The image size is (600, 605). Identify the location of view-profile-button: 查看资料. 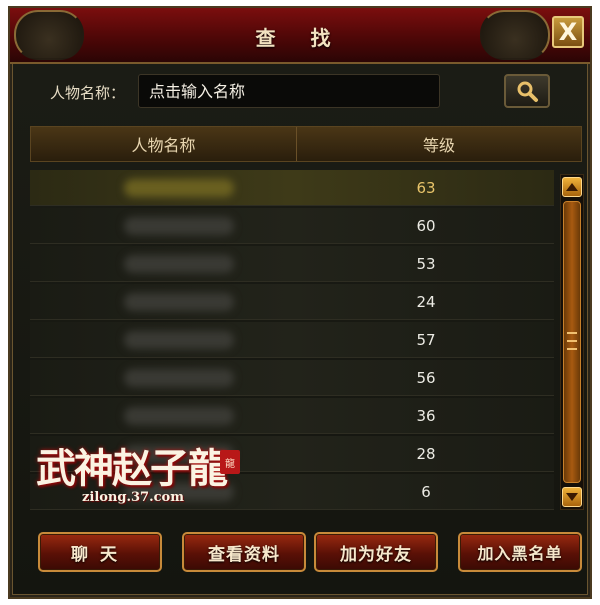
(244, 552).